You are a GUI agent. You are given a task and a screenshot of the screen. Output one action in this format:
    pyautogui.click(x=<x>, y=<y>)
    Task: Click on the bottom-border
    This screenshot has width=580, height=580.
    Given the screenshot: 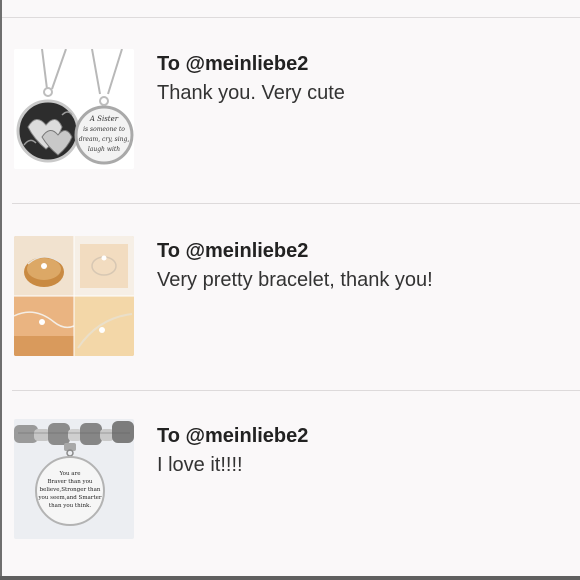 What is the action you would take?
    pyautogui.click(x=290, y=578)
    